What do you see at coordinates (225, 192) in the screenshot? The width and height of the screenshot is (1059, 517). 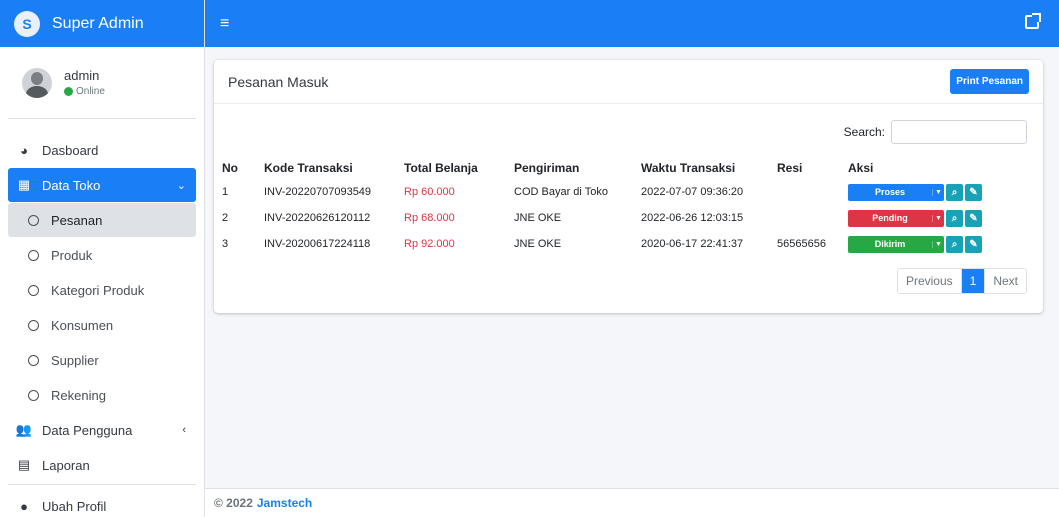 I see `cell-no: 1` at bounding box center [225, 192].